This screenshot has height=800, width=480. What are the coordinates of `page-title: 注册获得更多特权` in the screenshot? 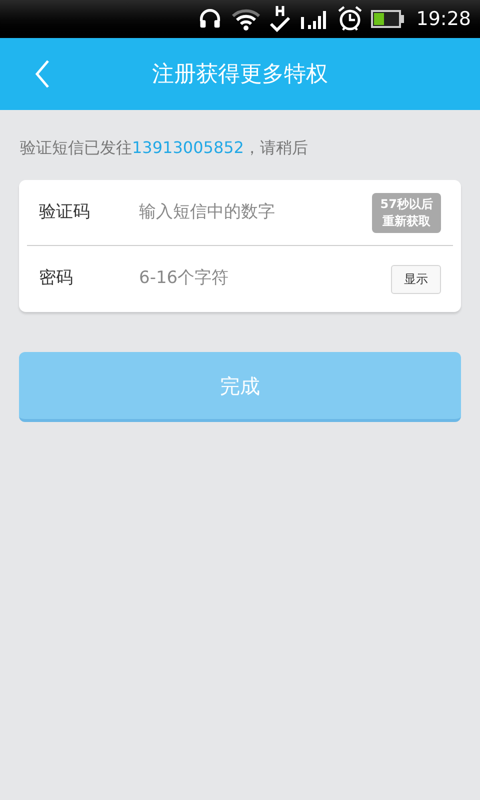 It's located at (240, 74).